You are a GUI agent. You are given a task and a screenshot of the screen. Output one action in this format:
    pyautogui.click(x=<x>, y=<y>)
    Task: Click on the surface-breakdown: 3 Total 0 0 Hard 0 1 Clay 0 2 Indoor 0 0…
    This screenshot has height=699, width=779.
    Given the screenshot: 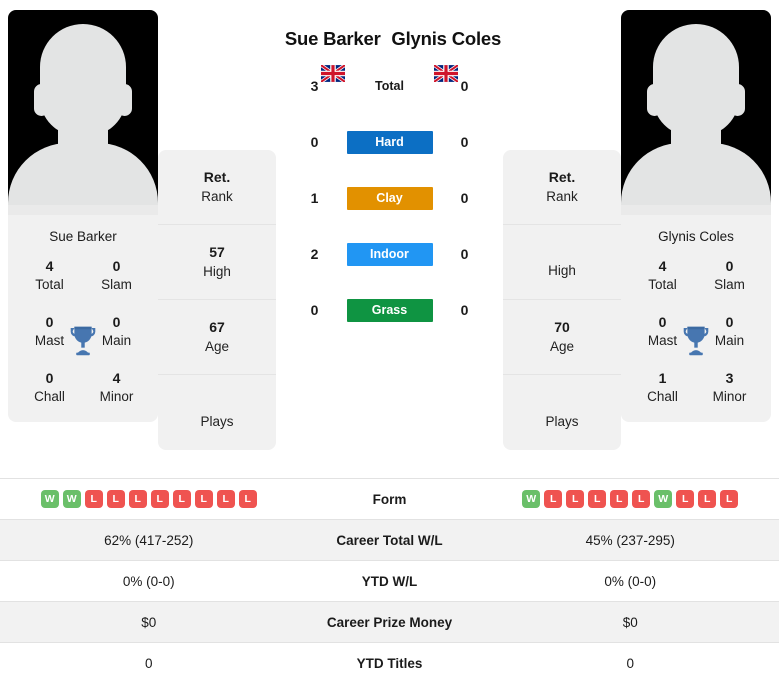 What is the action you would take?
    pyautogui.click(x=389, y=198)
    